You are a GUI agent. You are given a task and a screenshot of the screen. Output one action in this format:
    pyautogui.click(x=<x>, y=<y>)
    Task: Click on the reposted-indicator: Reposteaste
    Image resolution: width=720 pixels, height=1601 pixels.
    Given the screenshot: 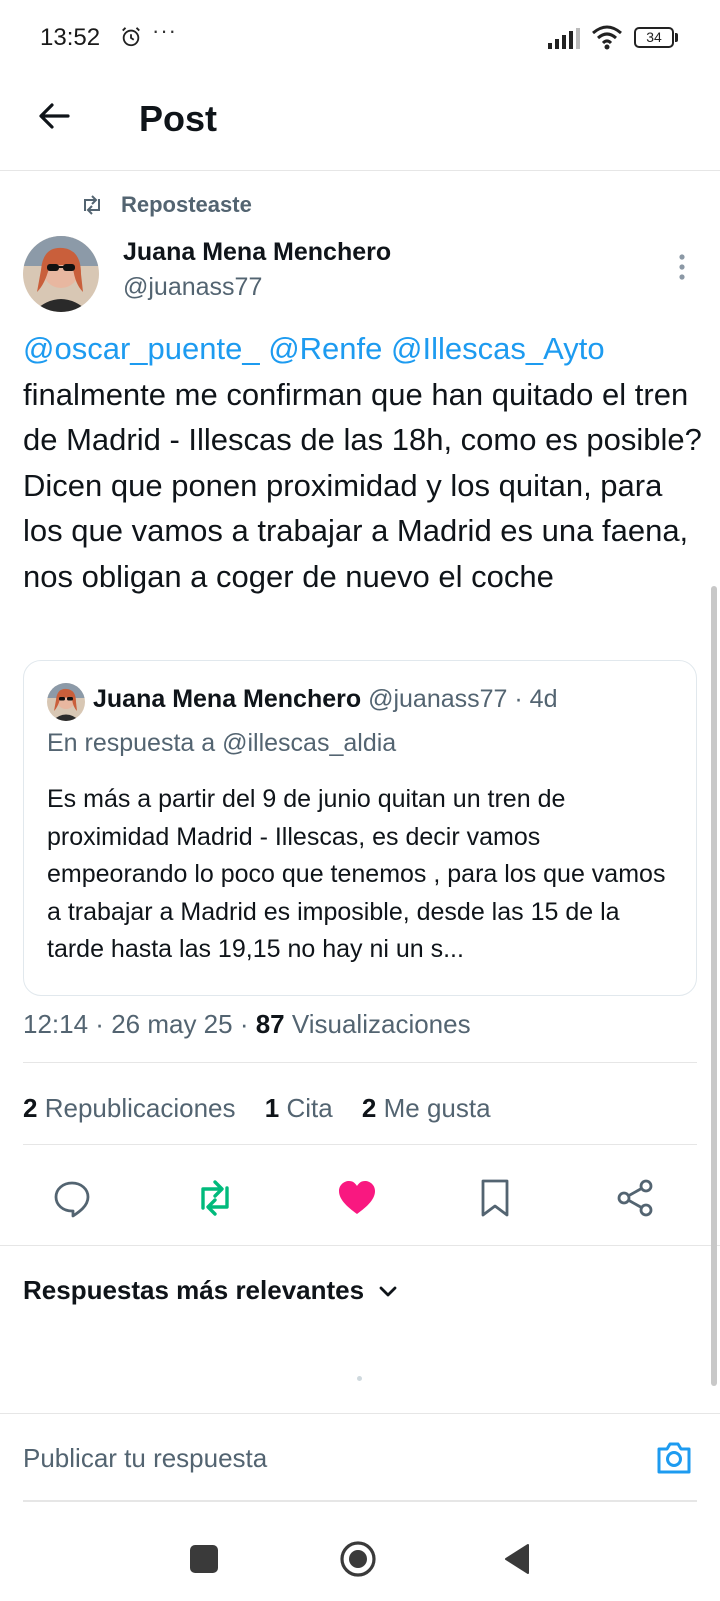 What is the action you would take?
    pyautogui.click(x=166, y=205)
    